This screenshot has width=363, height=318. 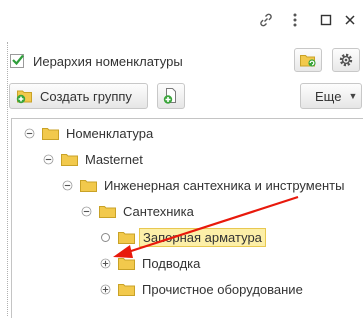 I want to click on hierarchy-checkbox, so click(x=17, y=61).